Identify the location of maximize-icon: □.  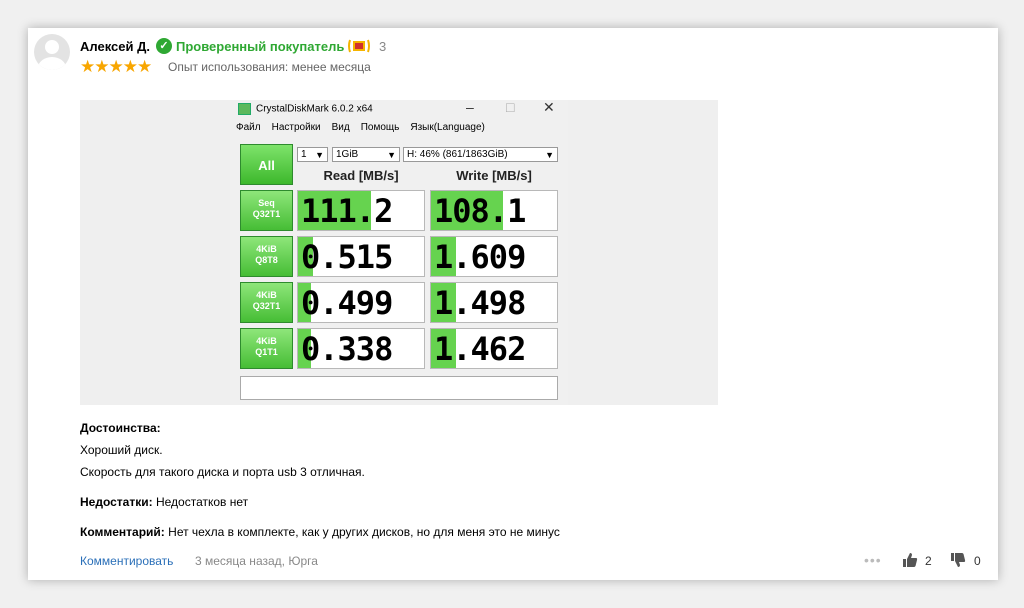
(510, 107).